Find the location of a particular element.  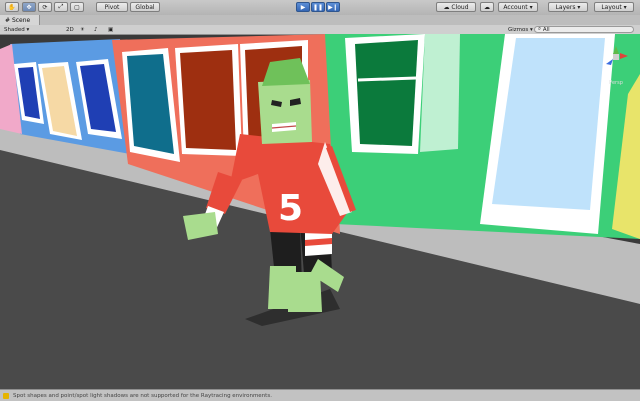

rect-tool-icon: ▢ is located at coordinates (77, 7).